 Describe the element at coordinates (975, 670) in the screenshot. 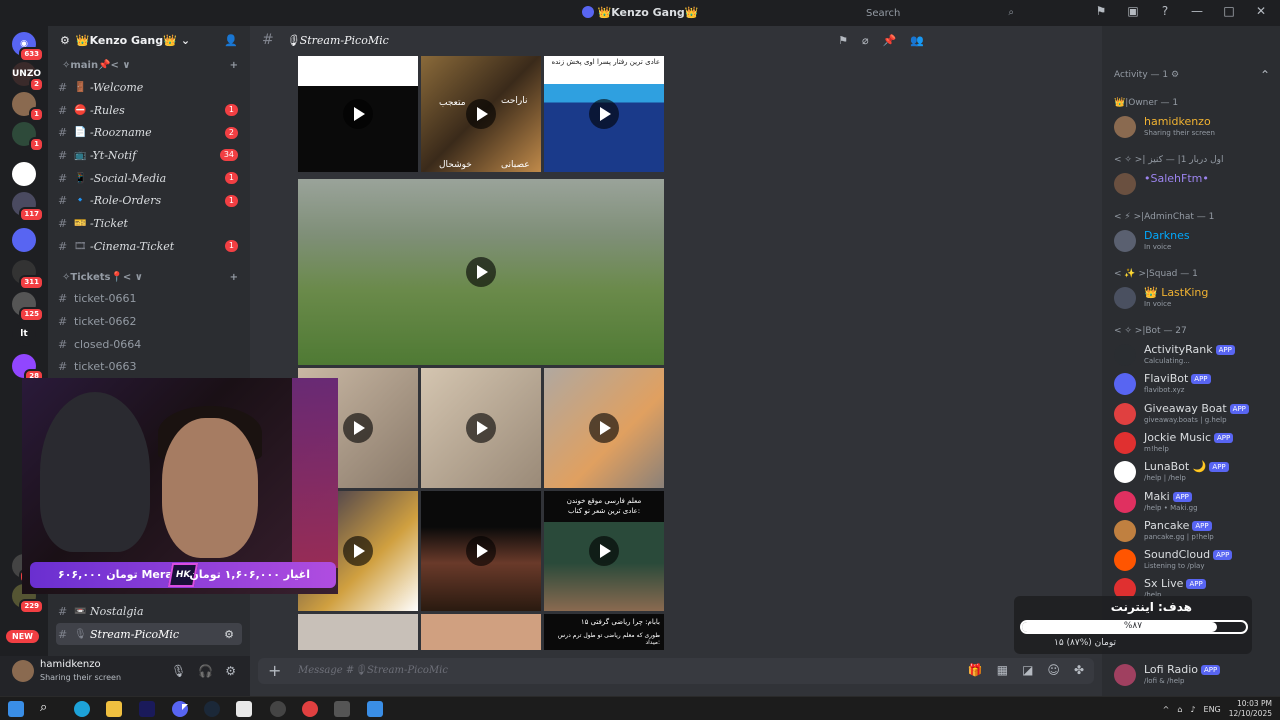

I see `gift-icon: 🎁` at that location.